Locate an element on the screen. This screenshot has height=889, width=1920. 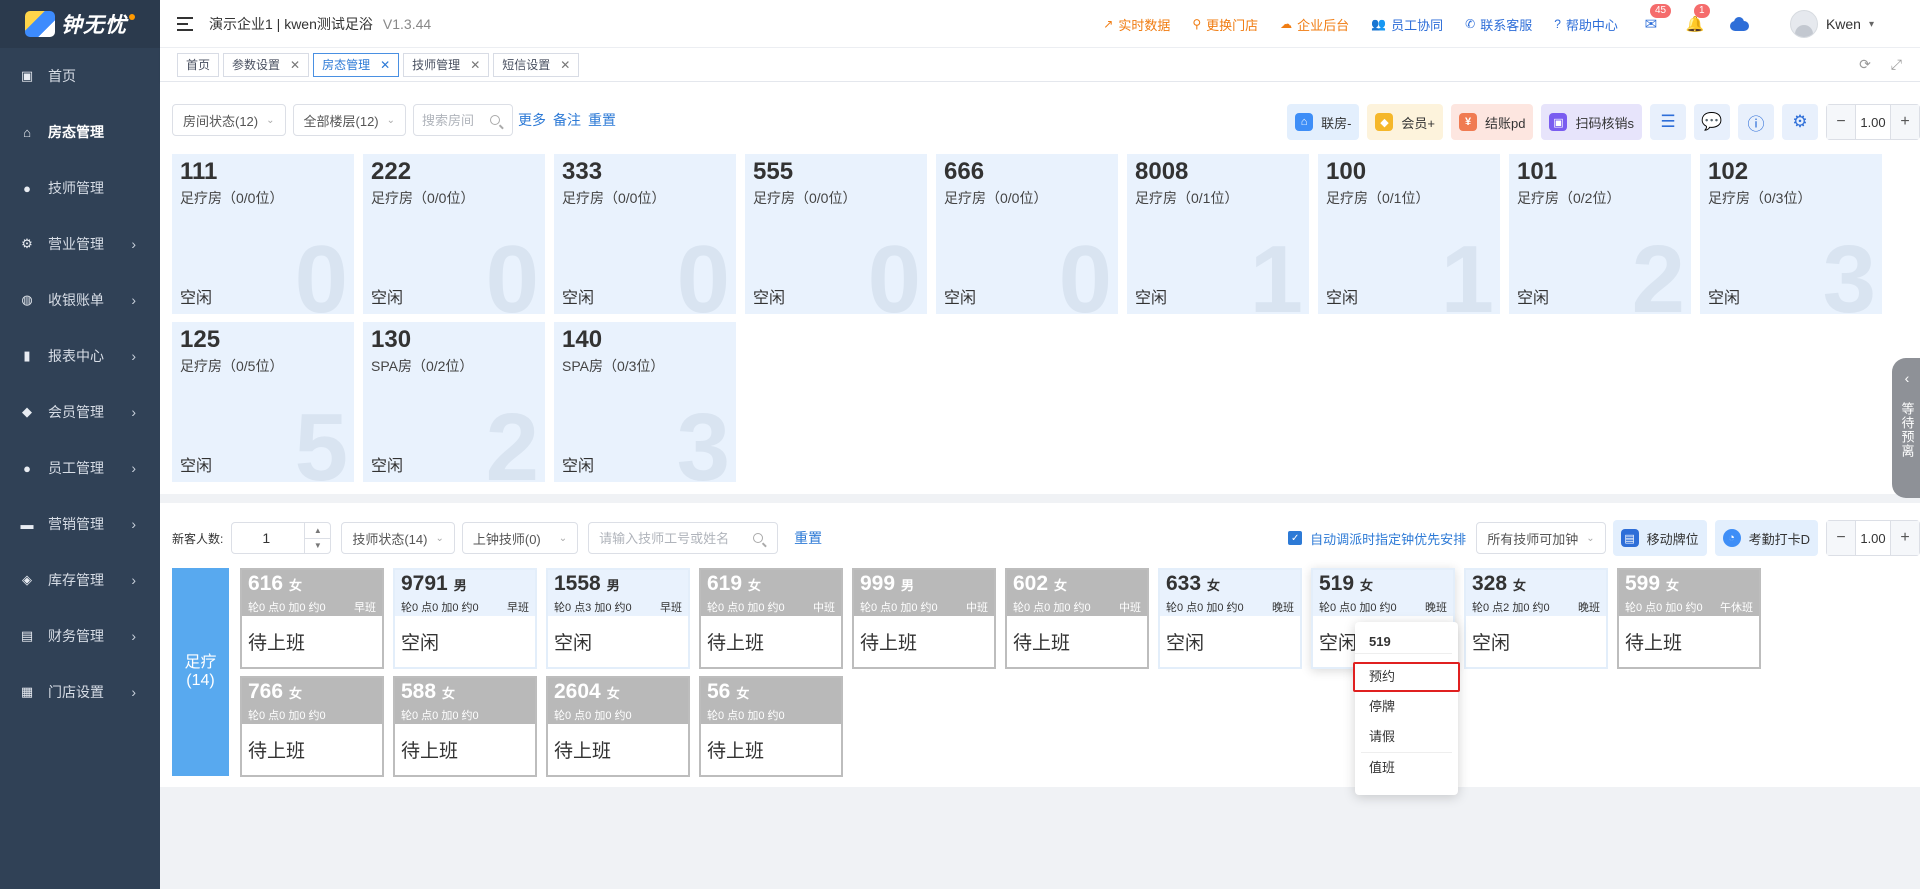
menu-item-suspend: 停牌 is located at coordinates (1406, 707).